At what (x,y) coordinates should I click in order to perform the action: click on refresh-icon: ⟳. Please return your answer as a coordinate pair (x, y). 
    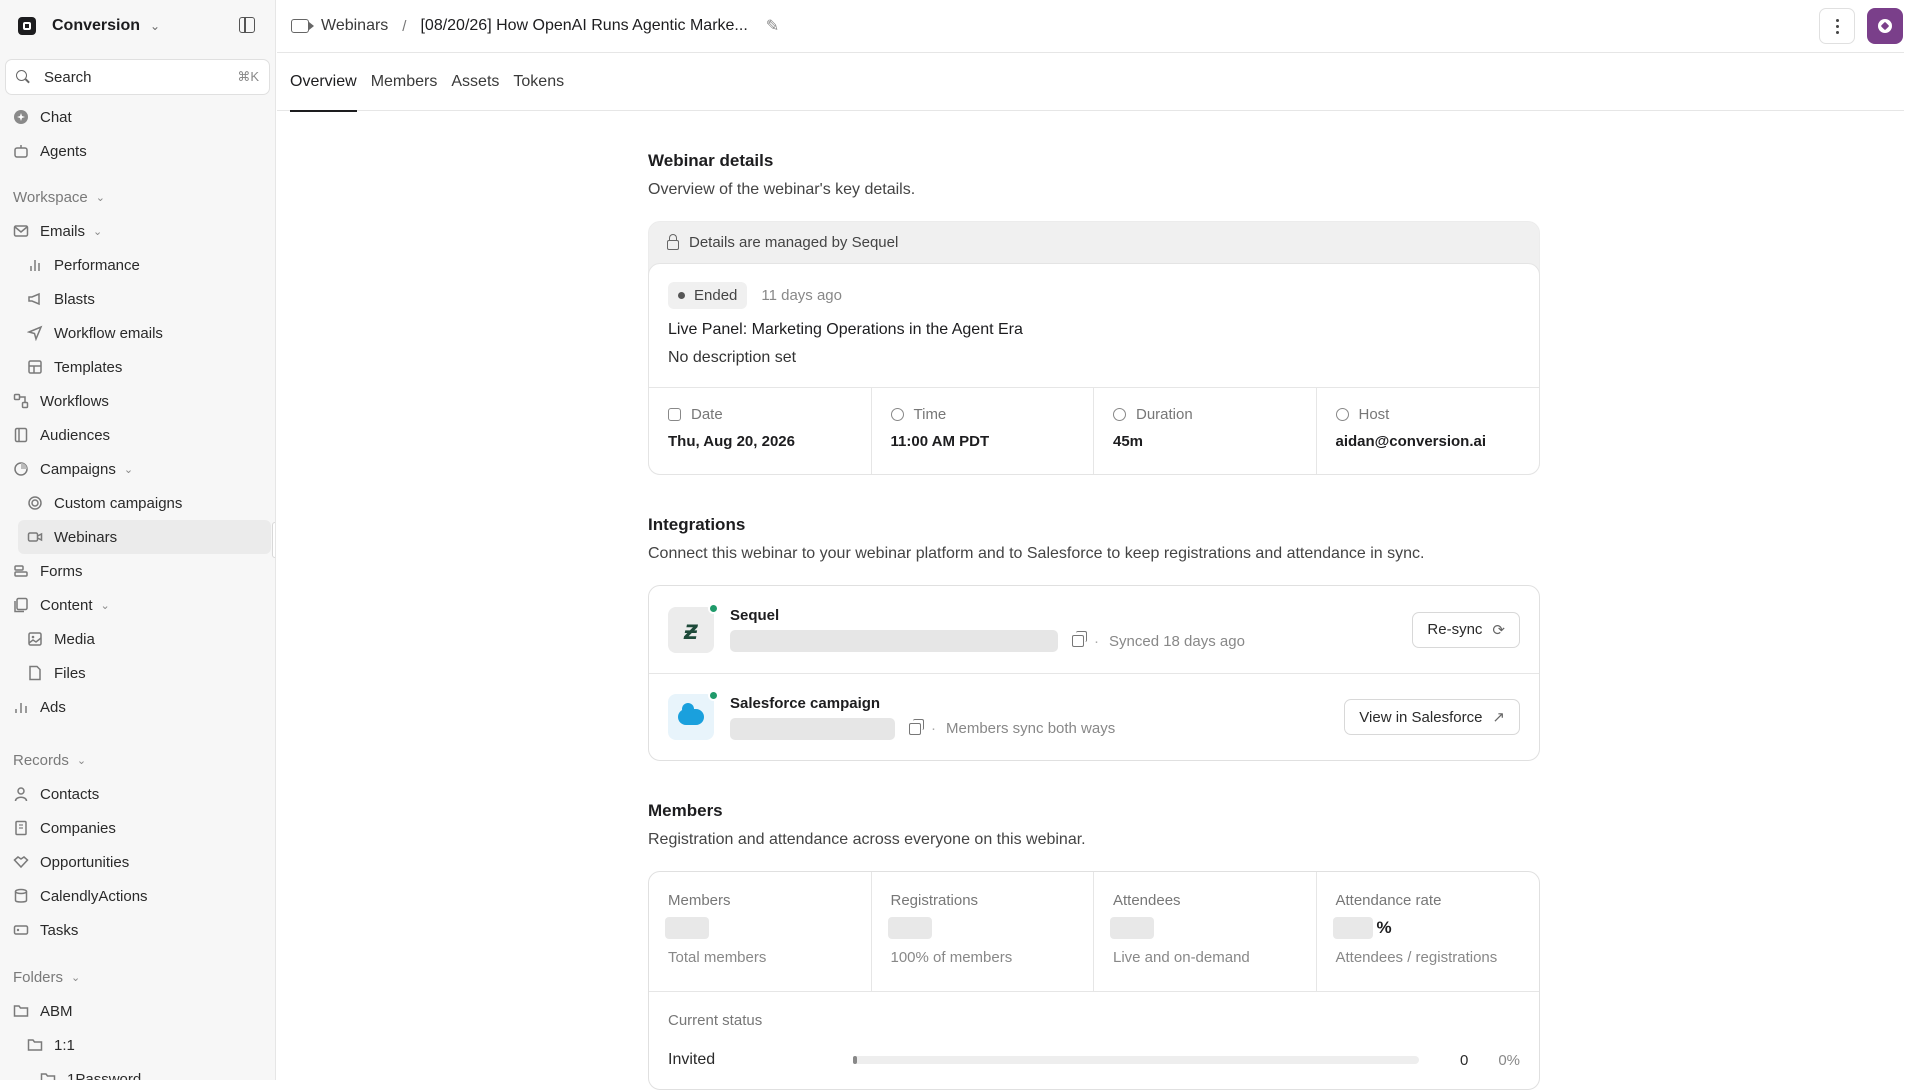
    Looking at the image, I should click on (1498, 630).